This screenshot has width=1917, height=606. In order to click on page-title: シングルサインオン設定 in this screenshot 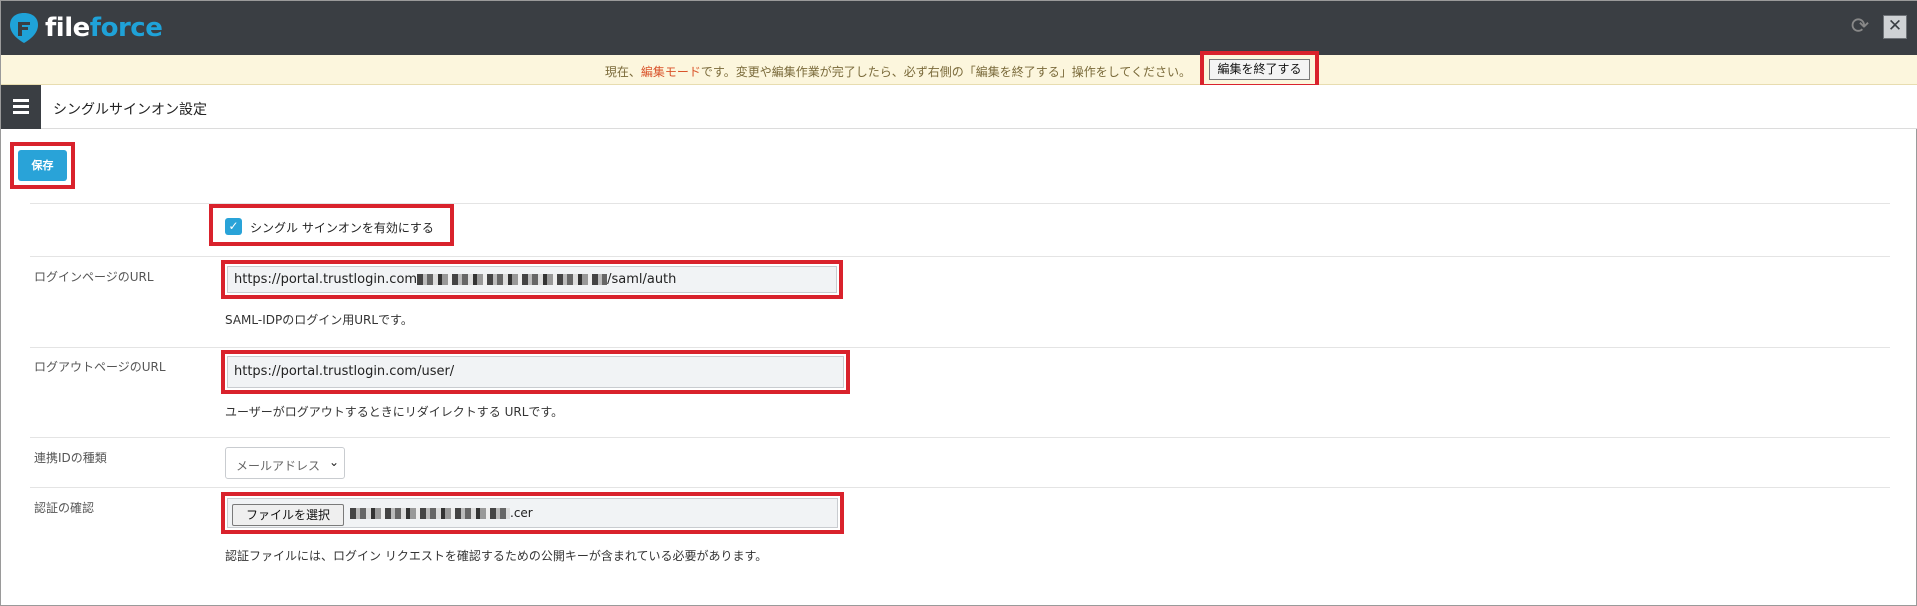, I will do `click(130, 110)`.